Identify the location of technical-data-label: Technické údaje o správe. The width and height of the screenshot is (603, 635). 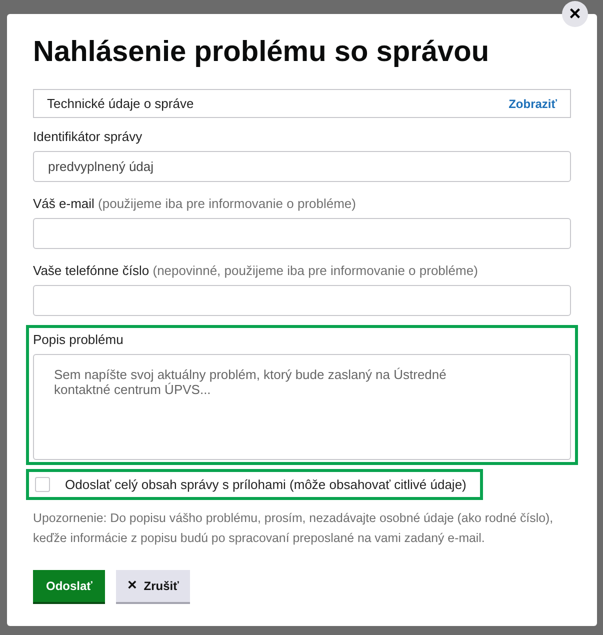
(120, 103).